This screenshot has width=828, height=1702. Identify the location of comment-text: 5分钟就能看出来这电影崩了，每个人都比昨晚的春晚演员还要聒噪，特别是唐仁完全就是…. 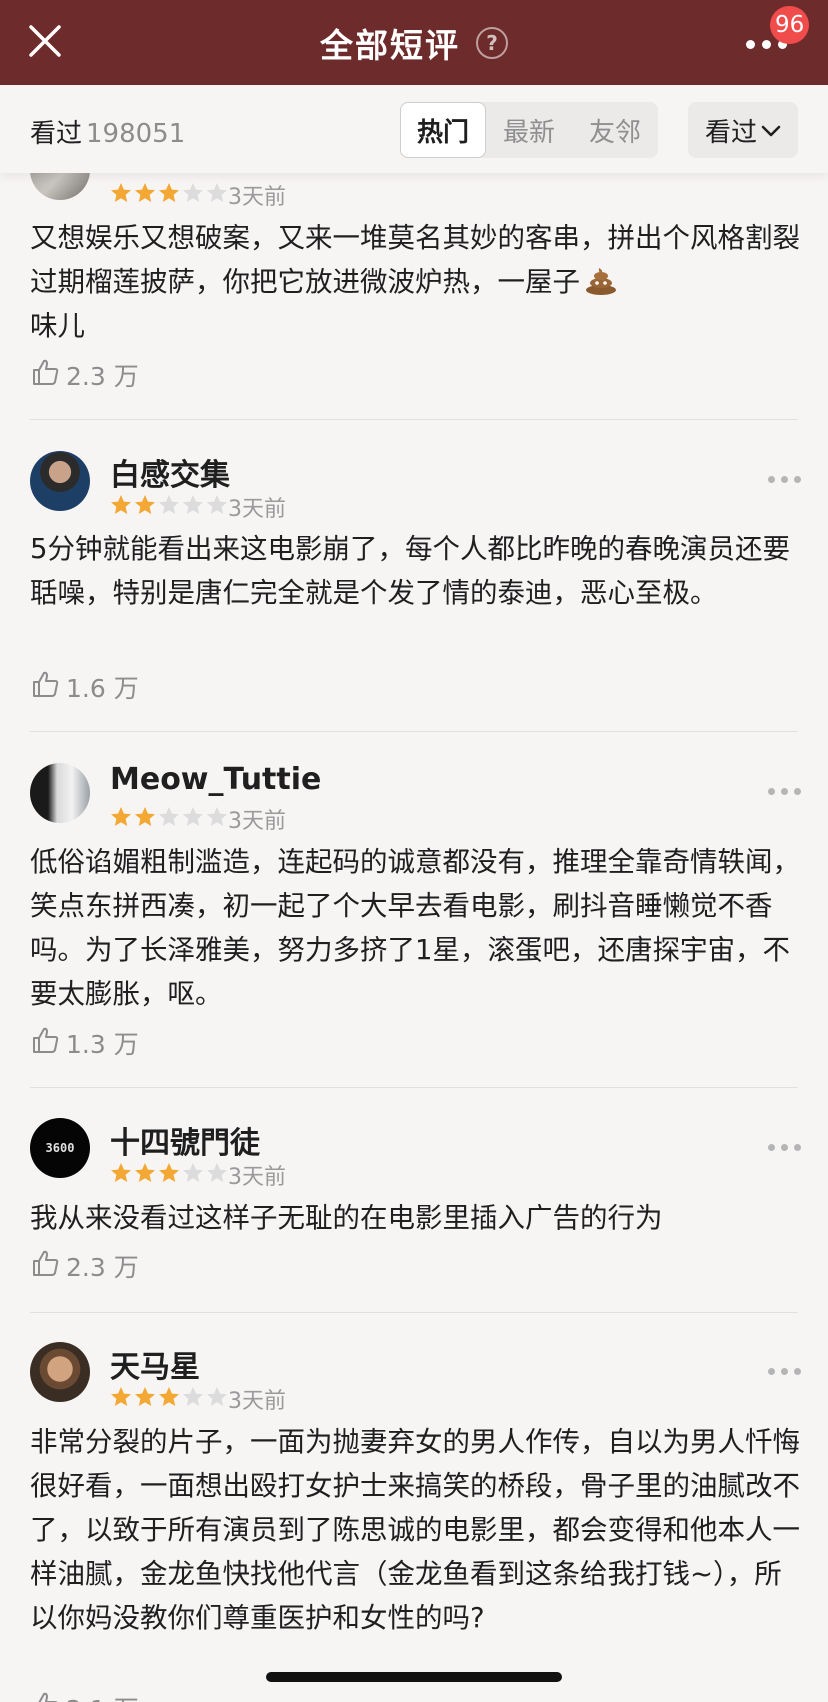
(410, 571).